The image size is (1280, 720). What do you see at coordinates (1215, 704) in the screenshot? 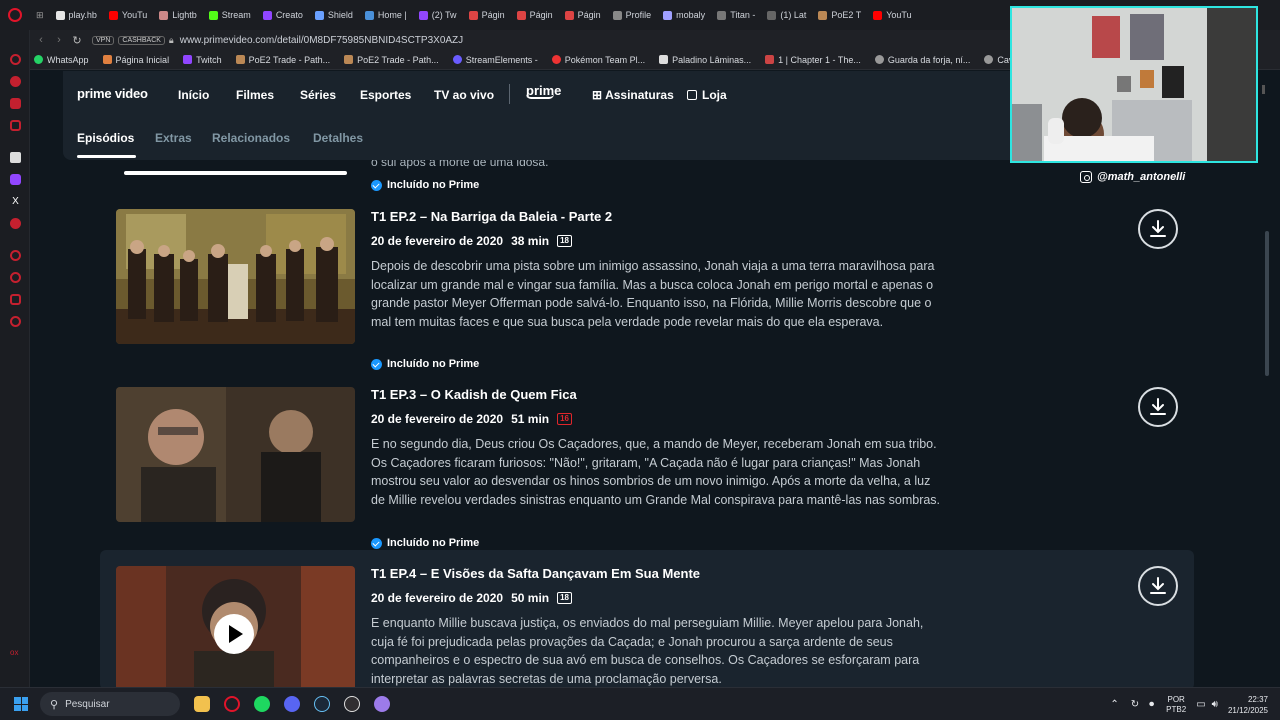
I see `volume-icon: 🔊︎` at bounding box center [1215, 704].